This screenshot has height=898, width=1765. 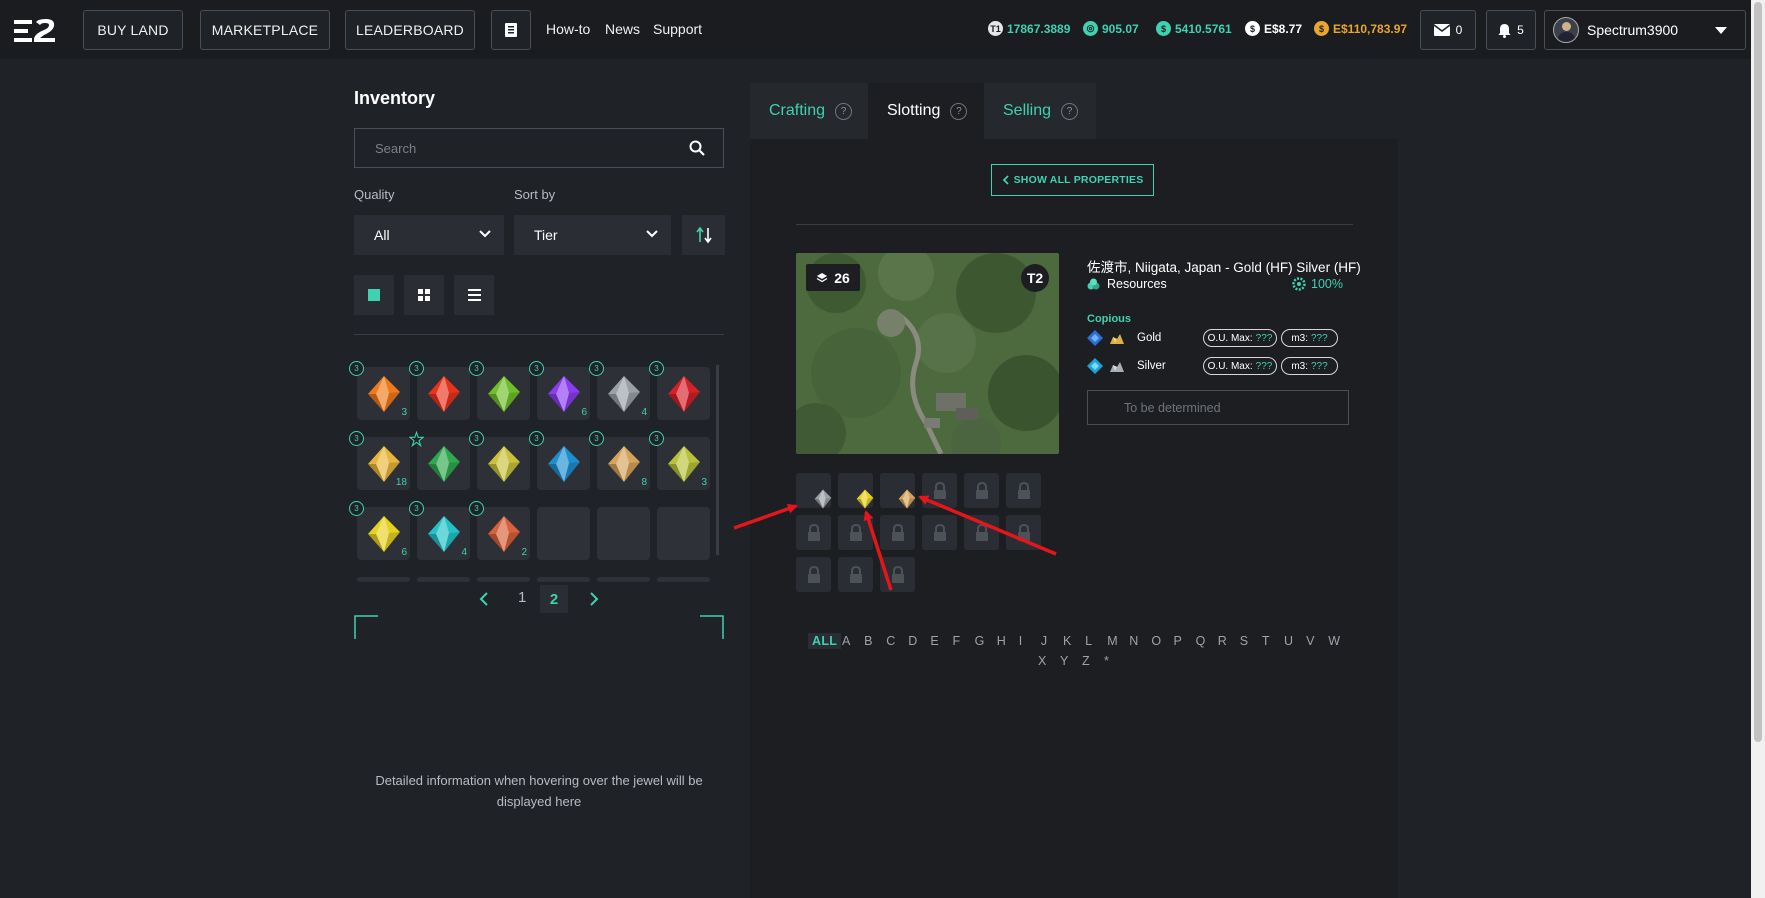 I want to click on alphabet-filter-letter: I, so click(x=1021, y=641).